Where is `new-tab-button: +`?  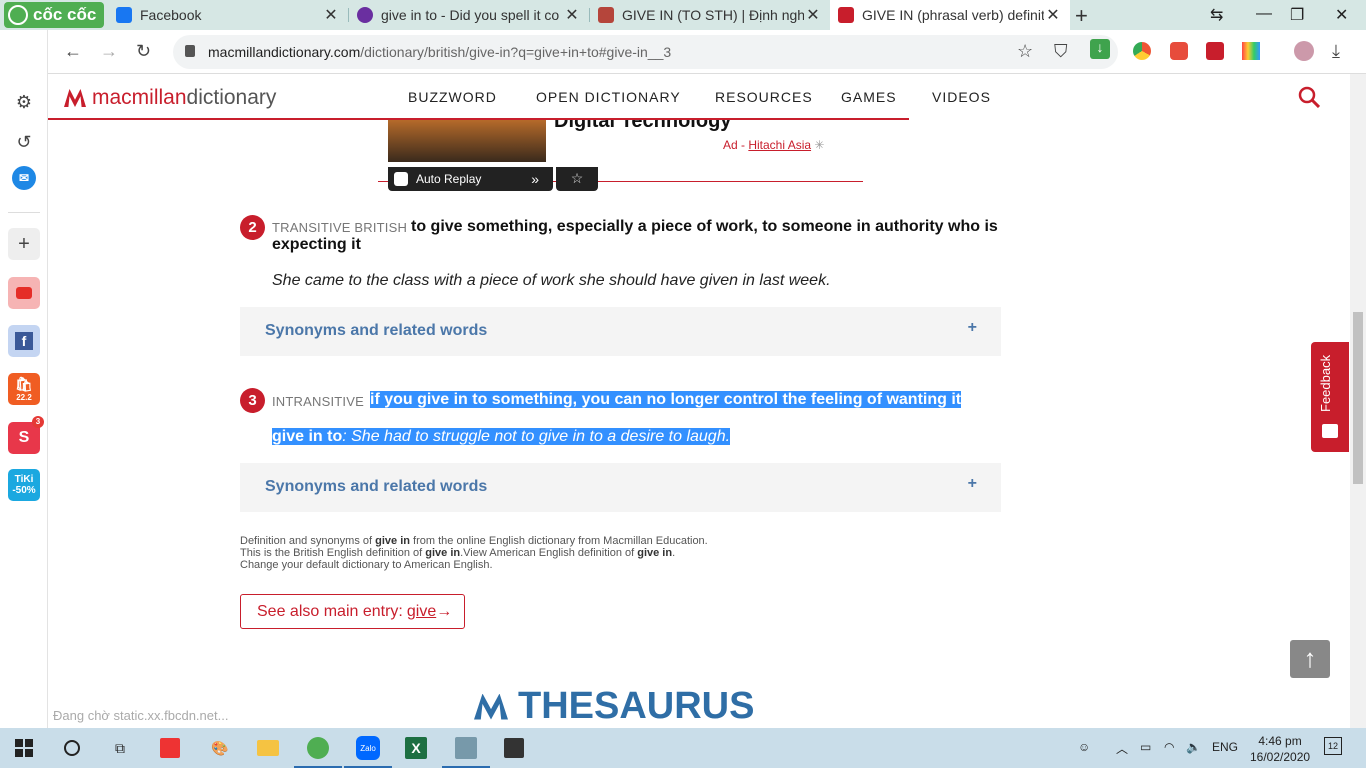 new-tab-button: + is located at coordinates (1081, 16).